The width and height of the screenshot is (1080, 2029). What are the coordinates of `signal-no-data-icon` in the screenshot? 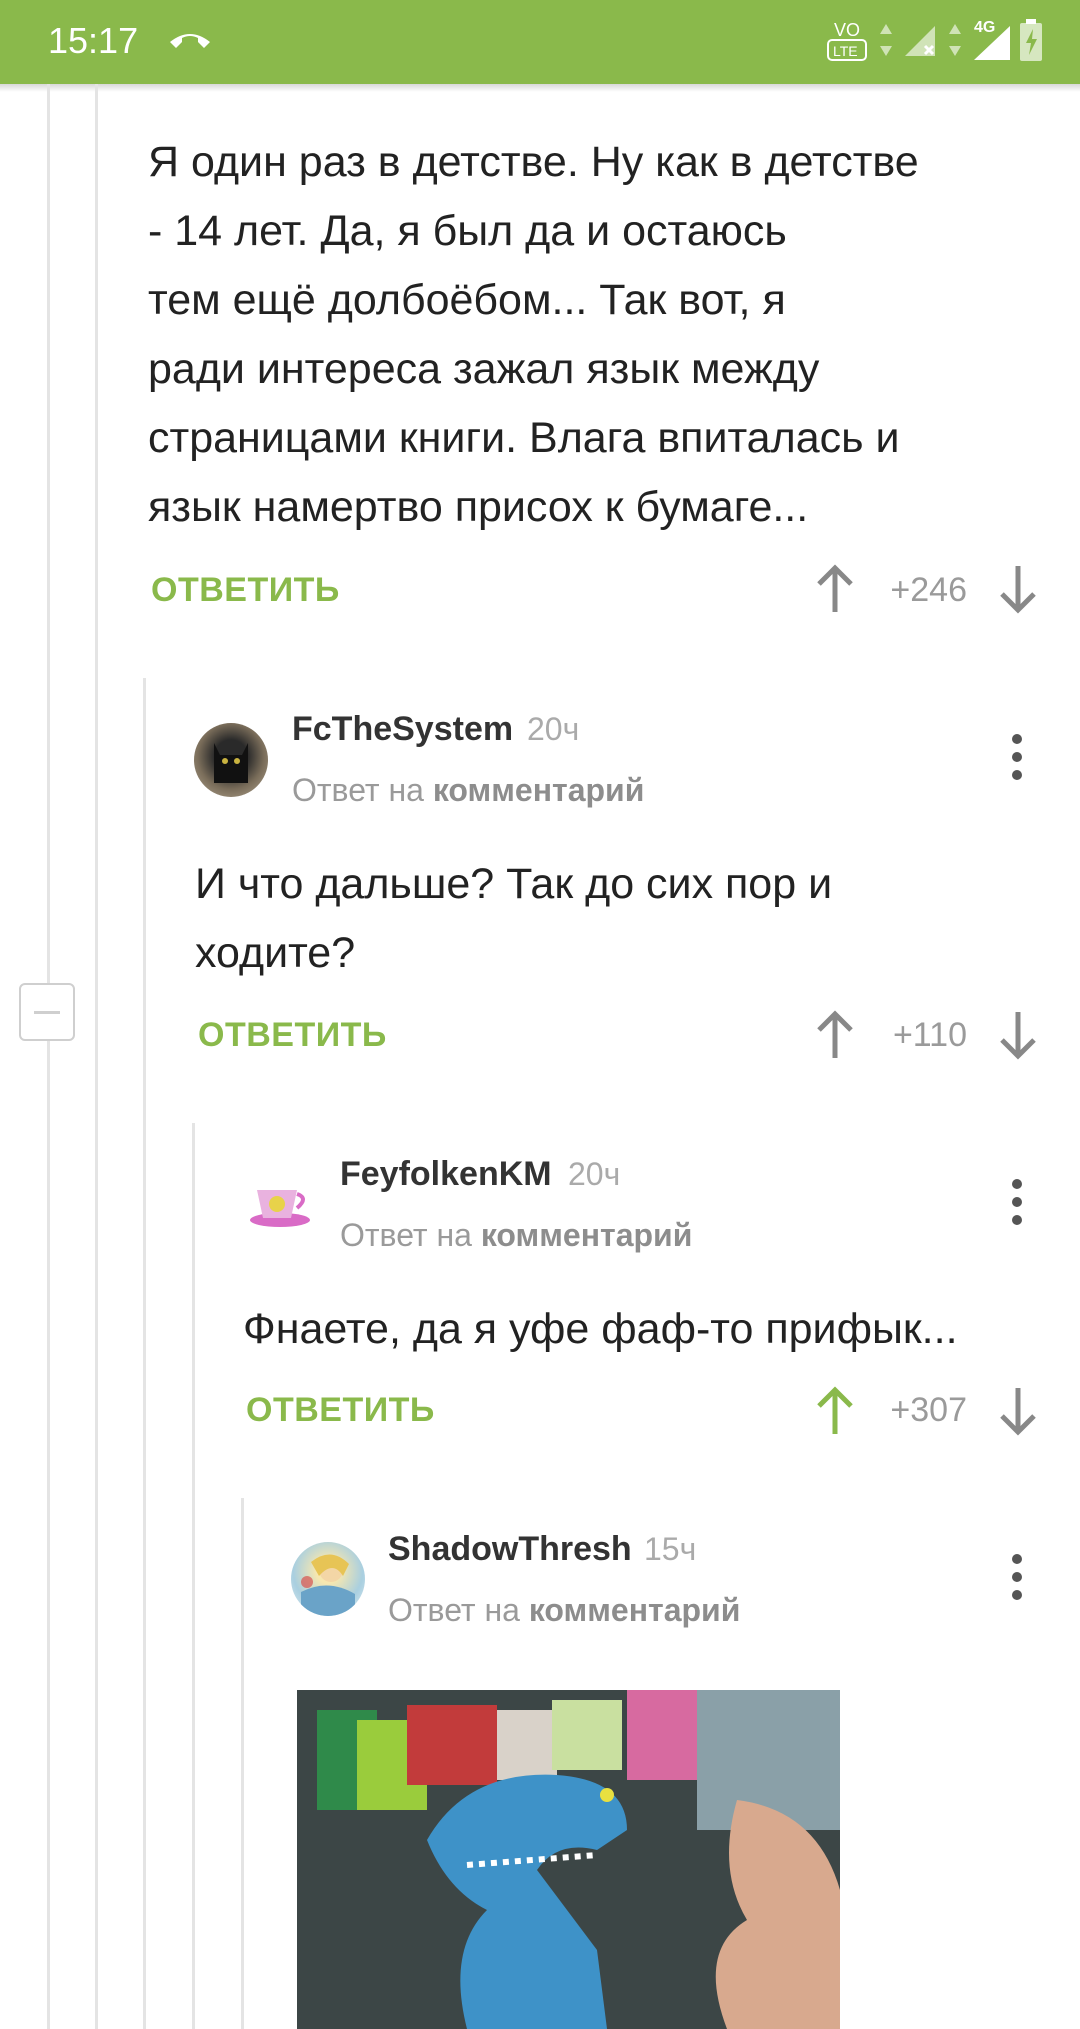 It's located at (919, 41).